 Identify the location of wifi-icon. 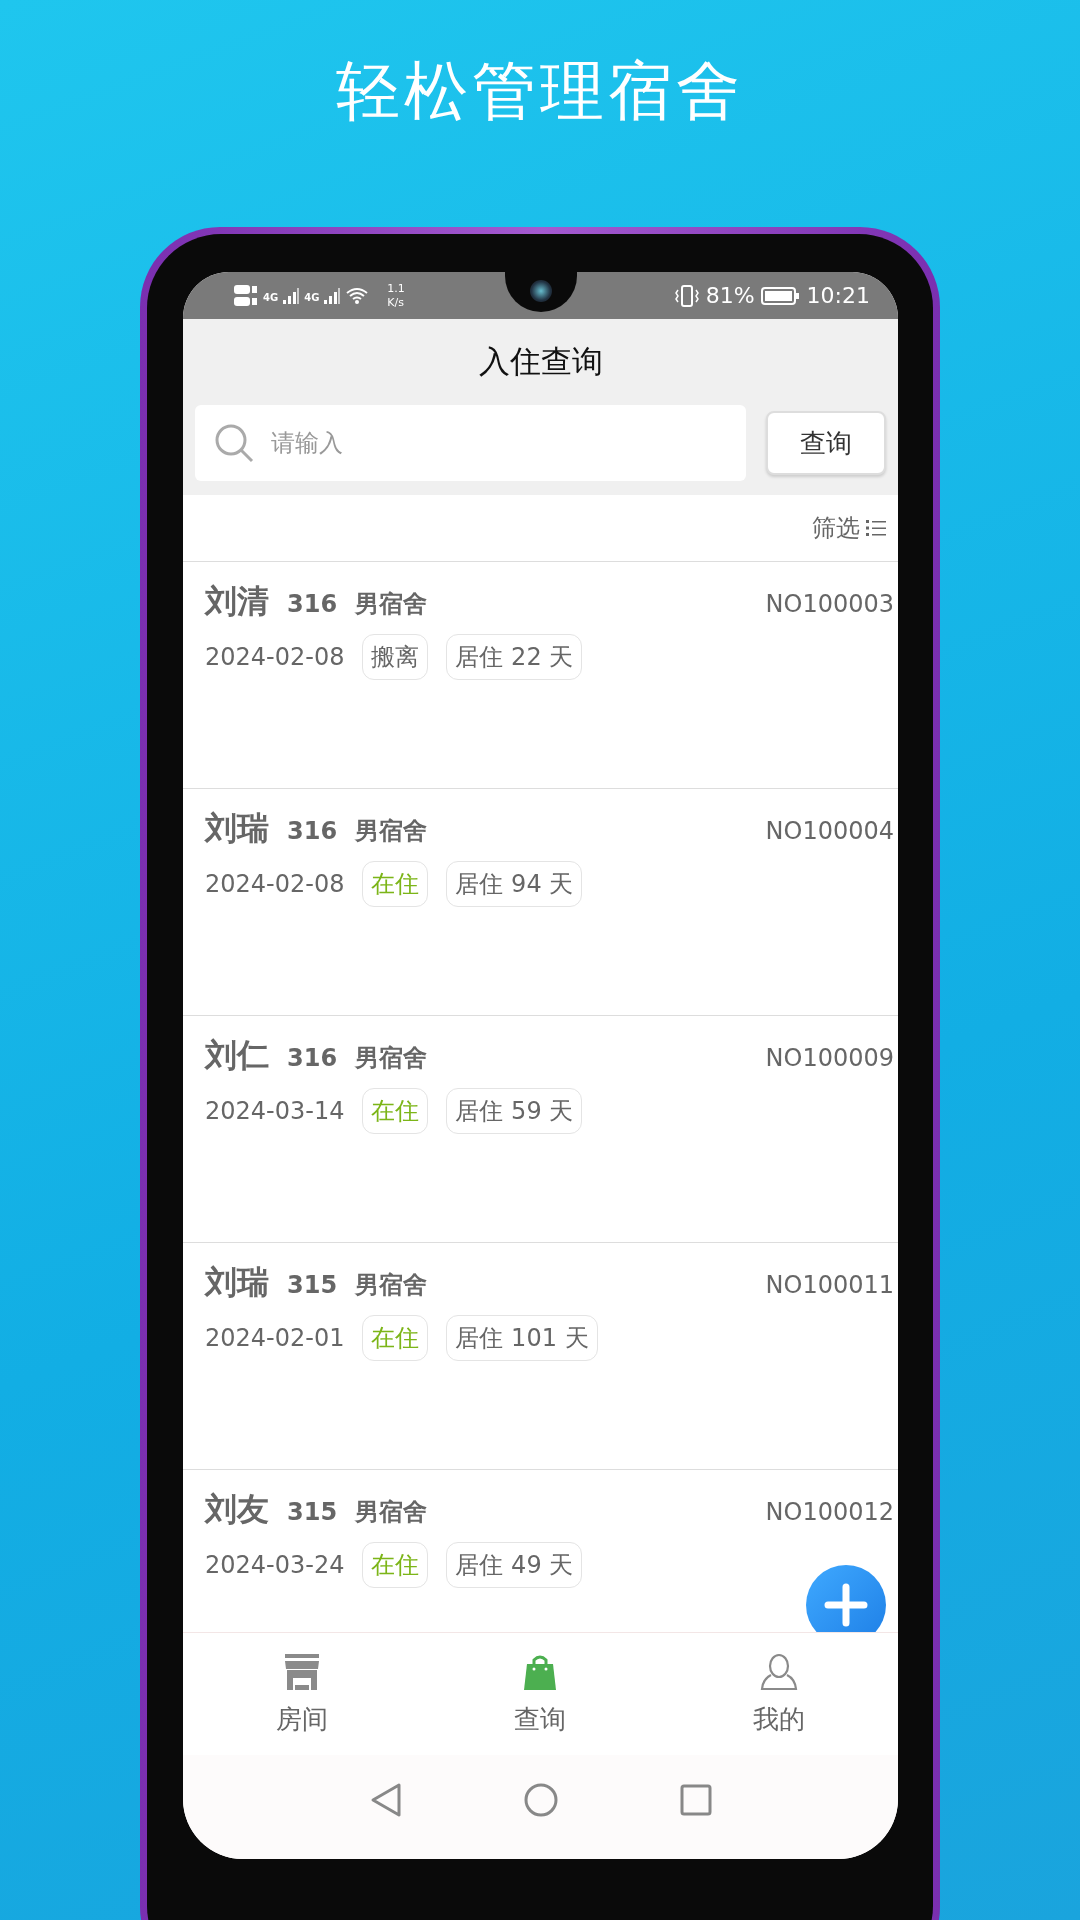
(357, 295).